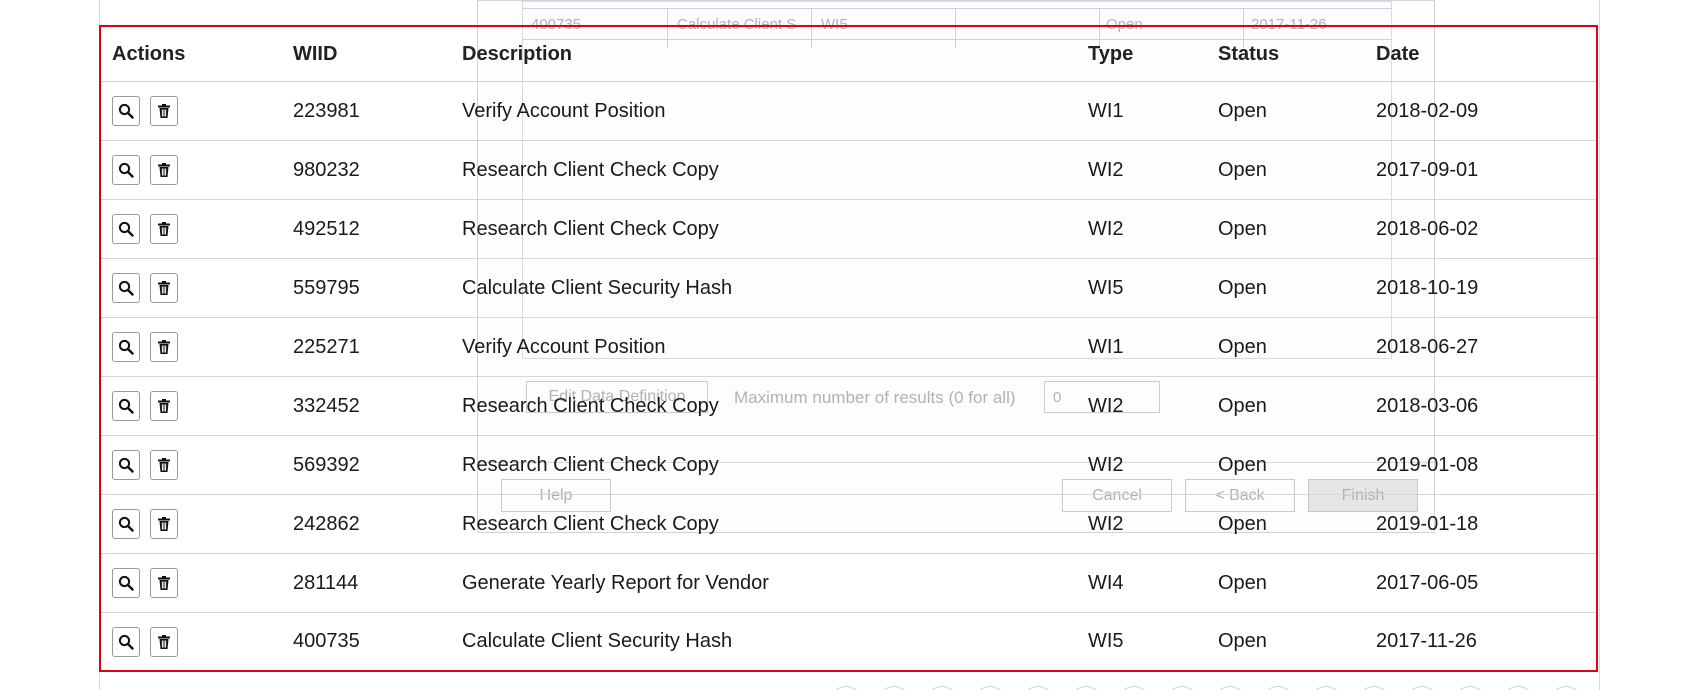  I want to click on cell-wiid: 569392, so click(326, 464).